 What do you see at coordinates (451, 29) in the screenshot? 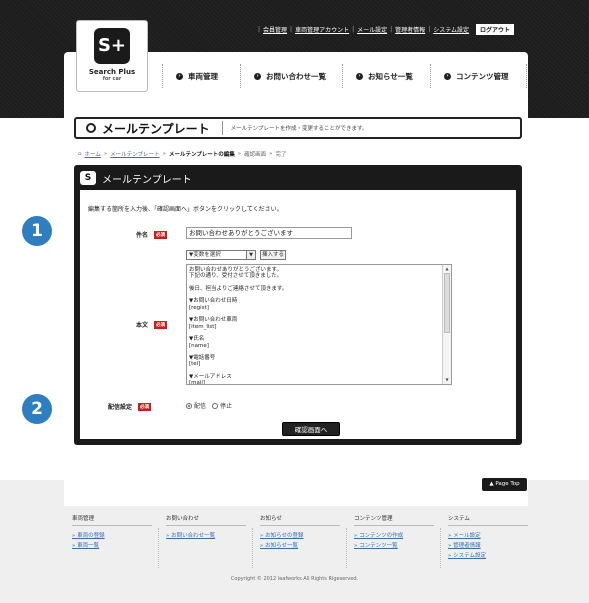
I see `toplink-system-settings: システム設定` at bounding box center [451, 29].